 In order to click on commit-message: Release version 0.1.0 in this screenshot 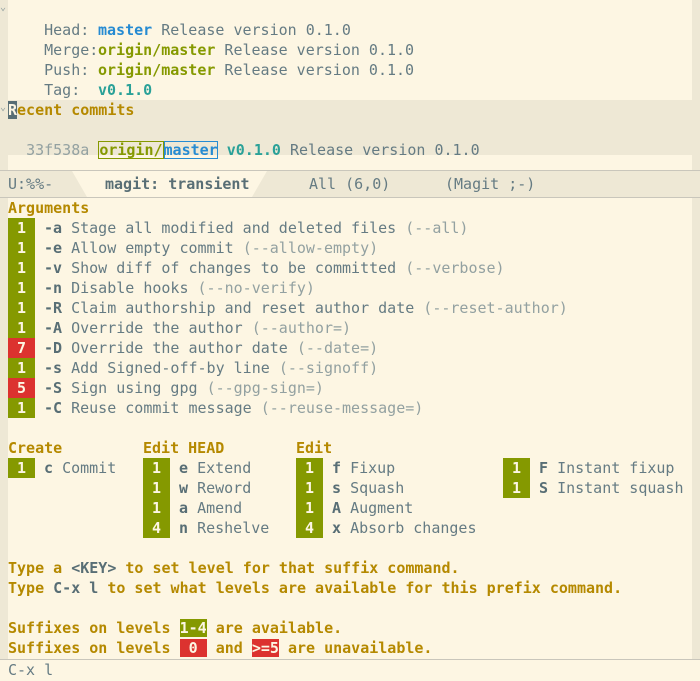, I will do `click(380, 150)`.